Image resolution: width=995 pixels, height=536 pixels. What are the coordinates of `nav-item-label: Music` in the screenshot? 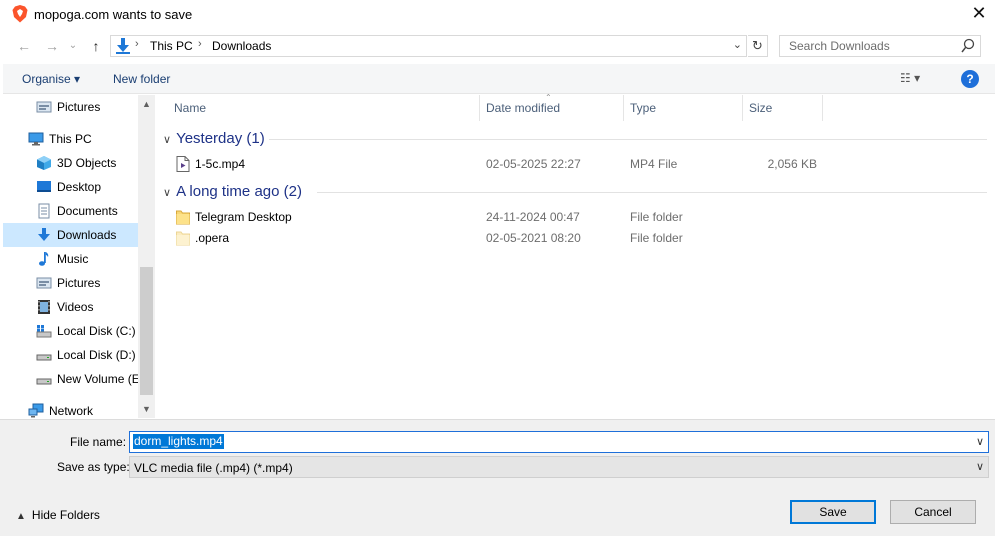 It's located at (73, 259).